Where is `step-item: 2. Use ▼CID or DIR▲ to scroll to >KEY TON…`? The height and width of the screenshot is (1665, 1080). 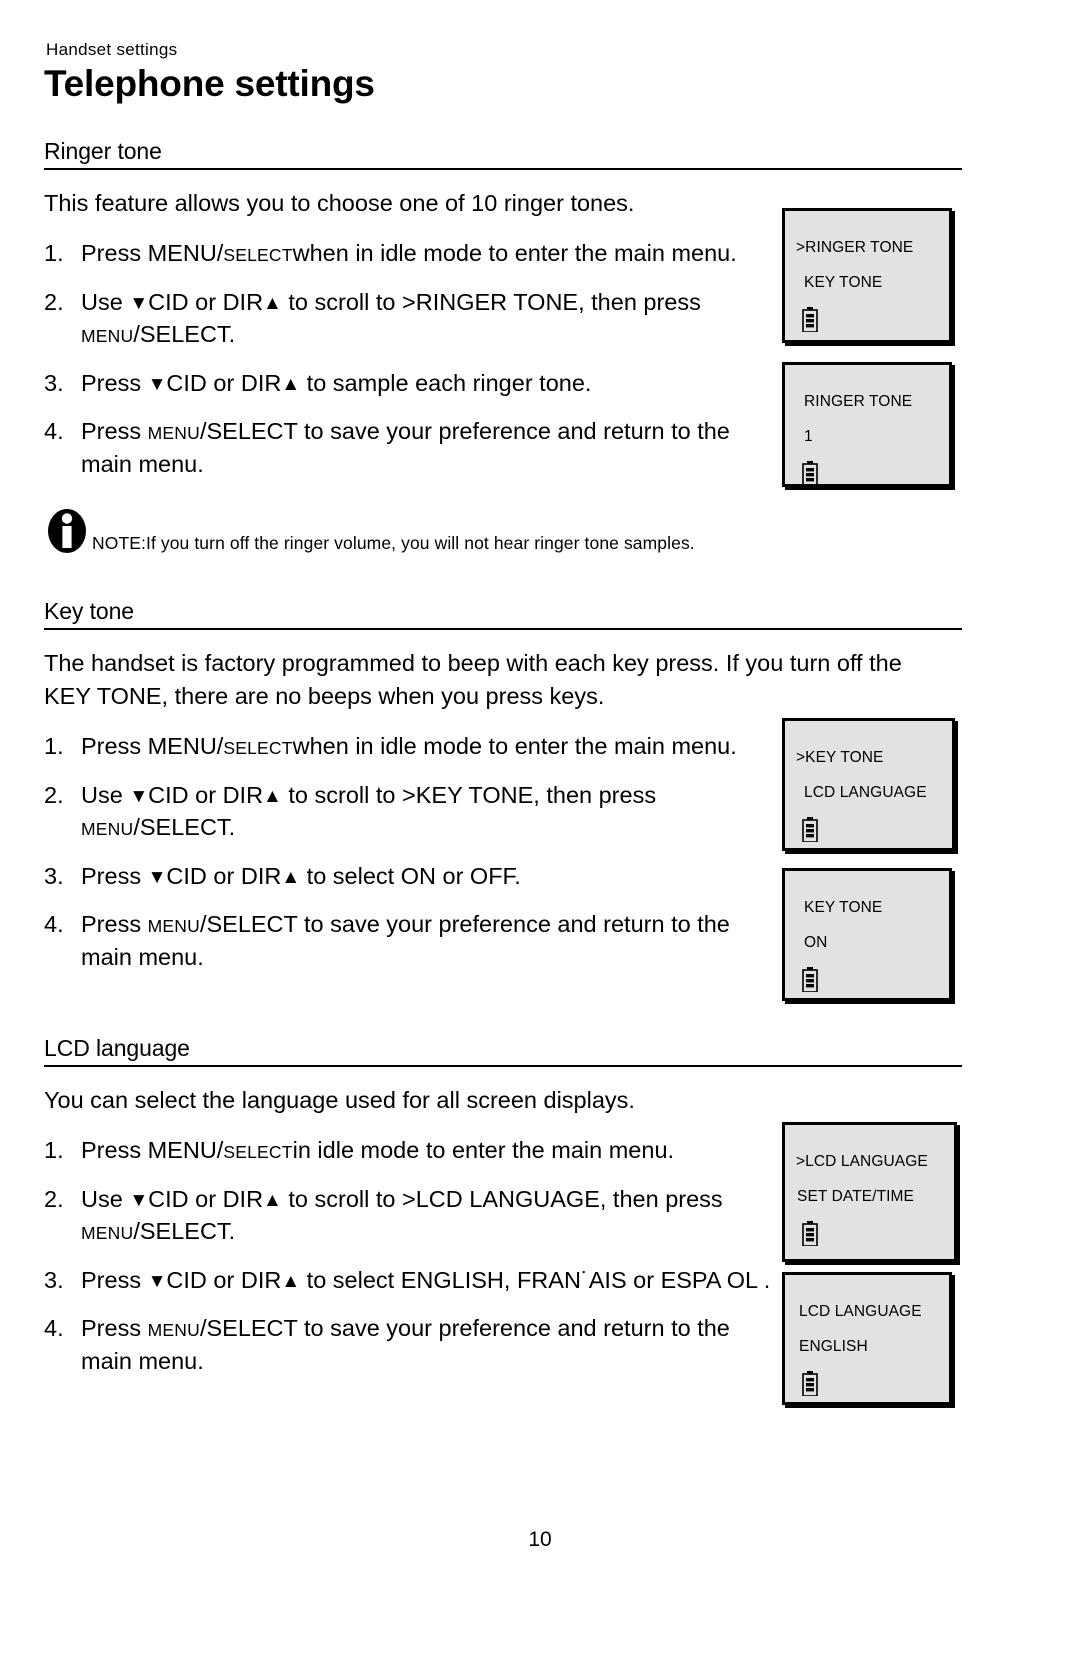
step-item: 2. Use ▼CID or DIR▲ to scroll to >KEY TON… is located at coordinates (412, 812).